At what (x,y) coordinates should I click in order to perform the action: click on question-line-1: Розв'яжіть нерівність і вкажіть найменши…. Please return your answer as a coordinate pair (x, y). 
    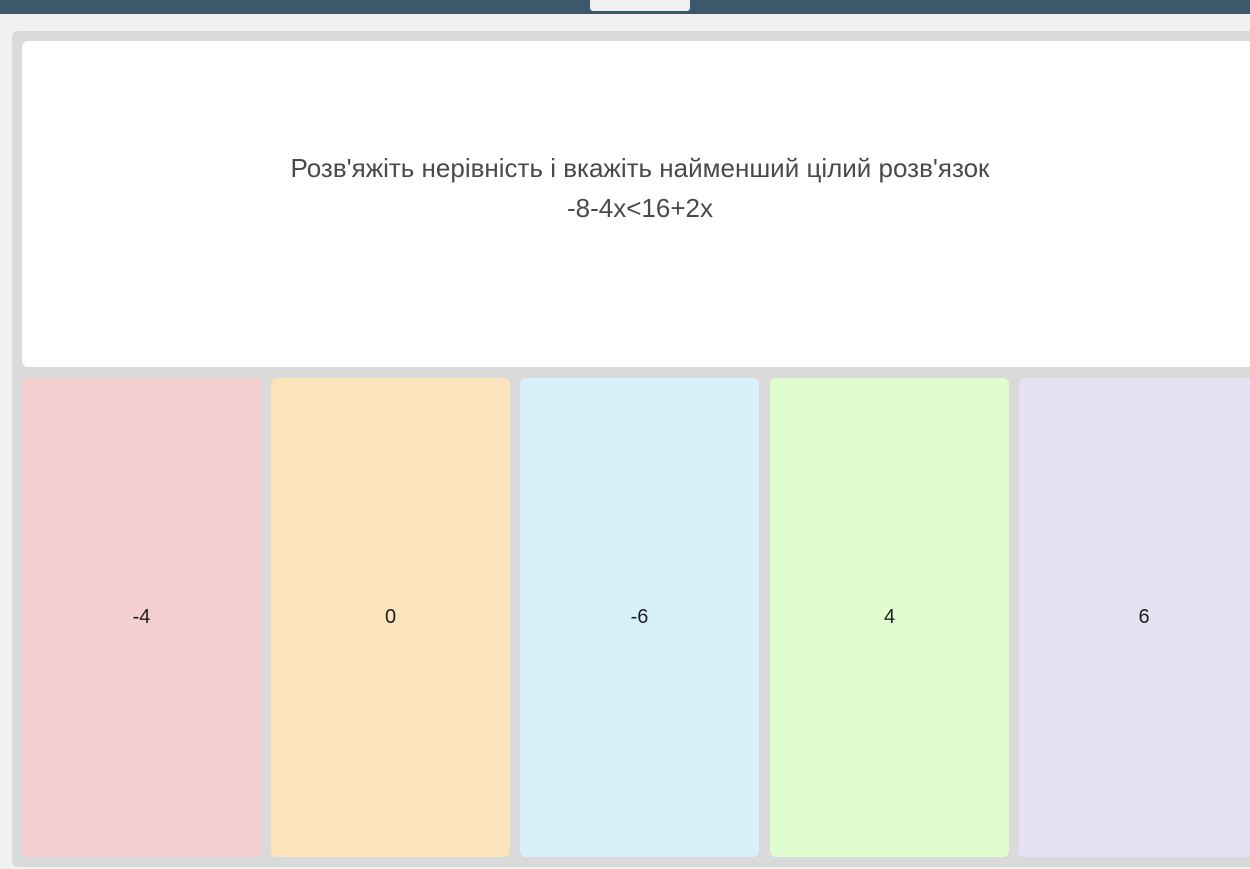
    Looking at the image, I should click on (640, 168).